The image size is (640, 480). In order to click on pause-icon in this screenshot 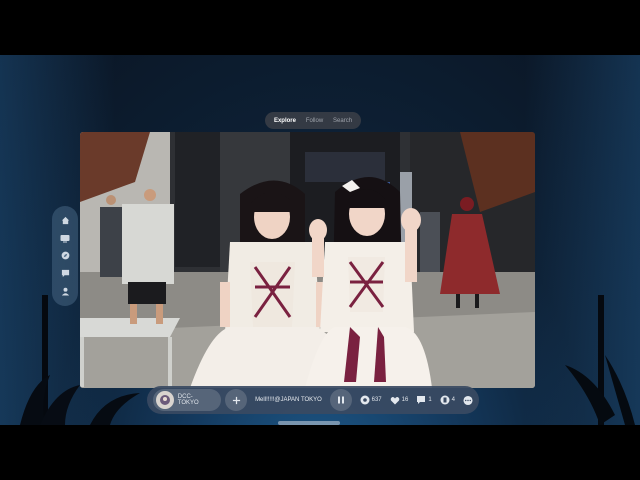, I will do `click(340, 400)`.